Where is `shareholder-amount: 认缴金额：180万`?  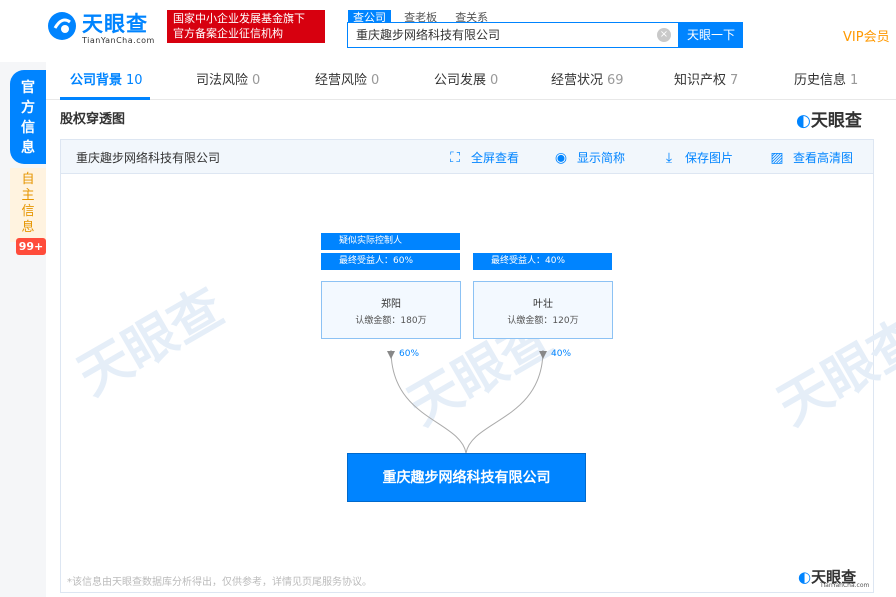
shareholder-amount: 认缴金额：180万 is located at coordinates (391, 321).